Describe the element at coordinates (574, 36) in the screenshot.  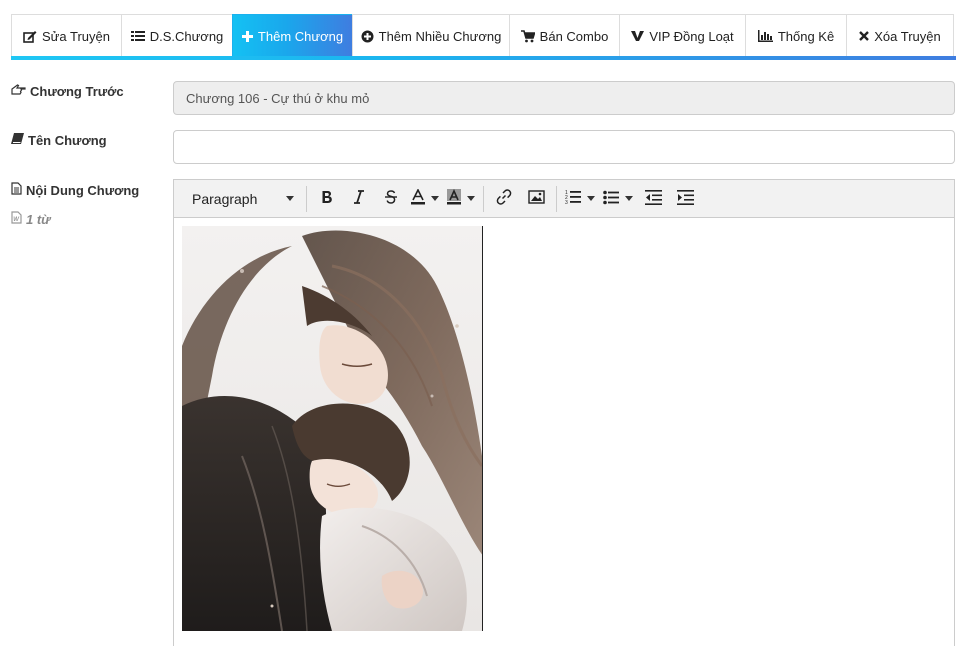
I see `tab-label: Bán Combo` at that location.